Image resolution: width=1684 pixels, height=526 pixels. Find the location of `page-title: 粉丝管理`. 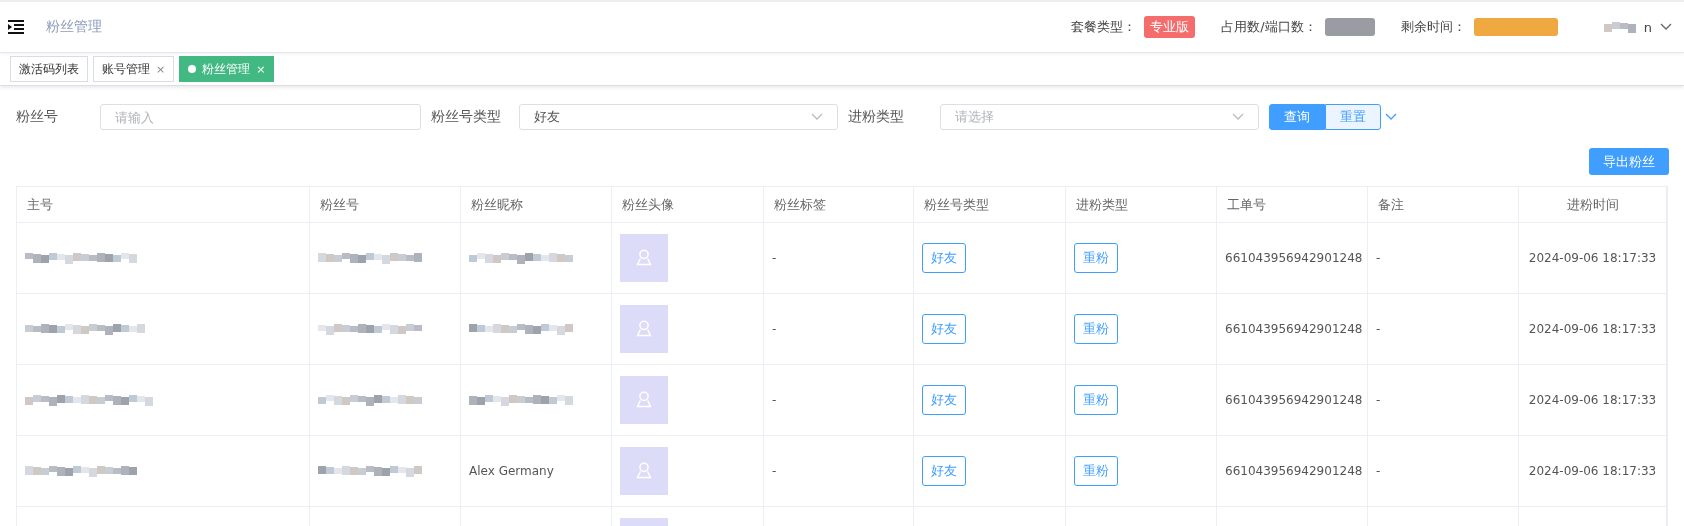

page-title: 粉丝管理 is located at coordinates (74, 27).